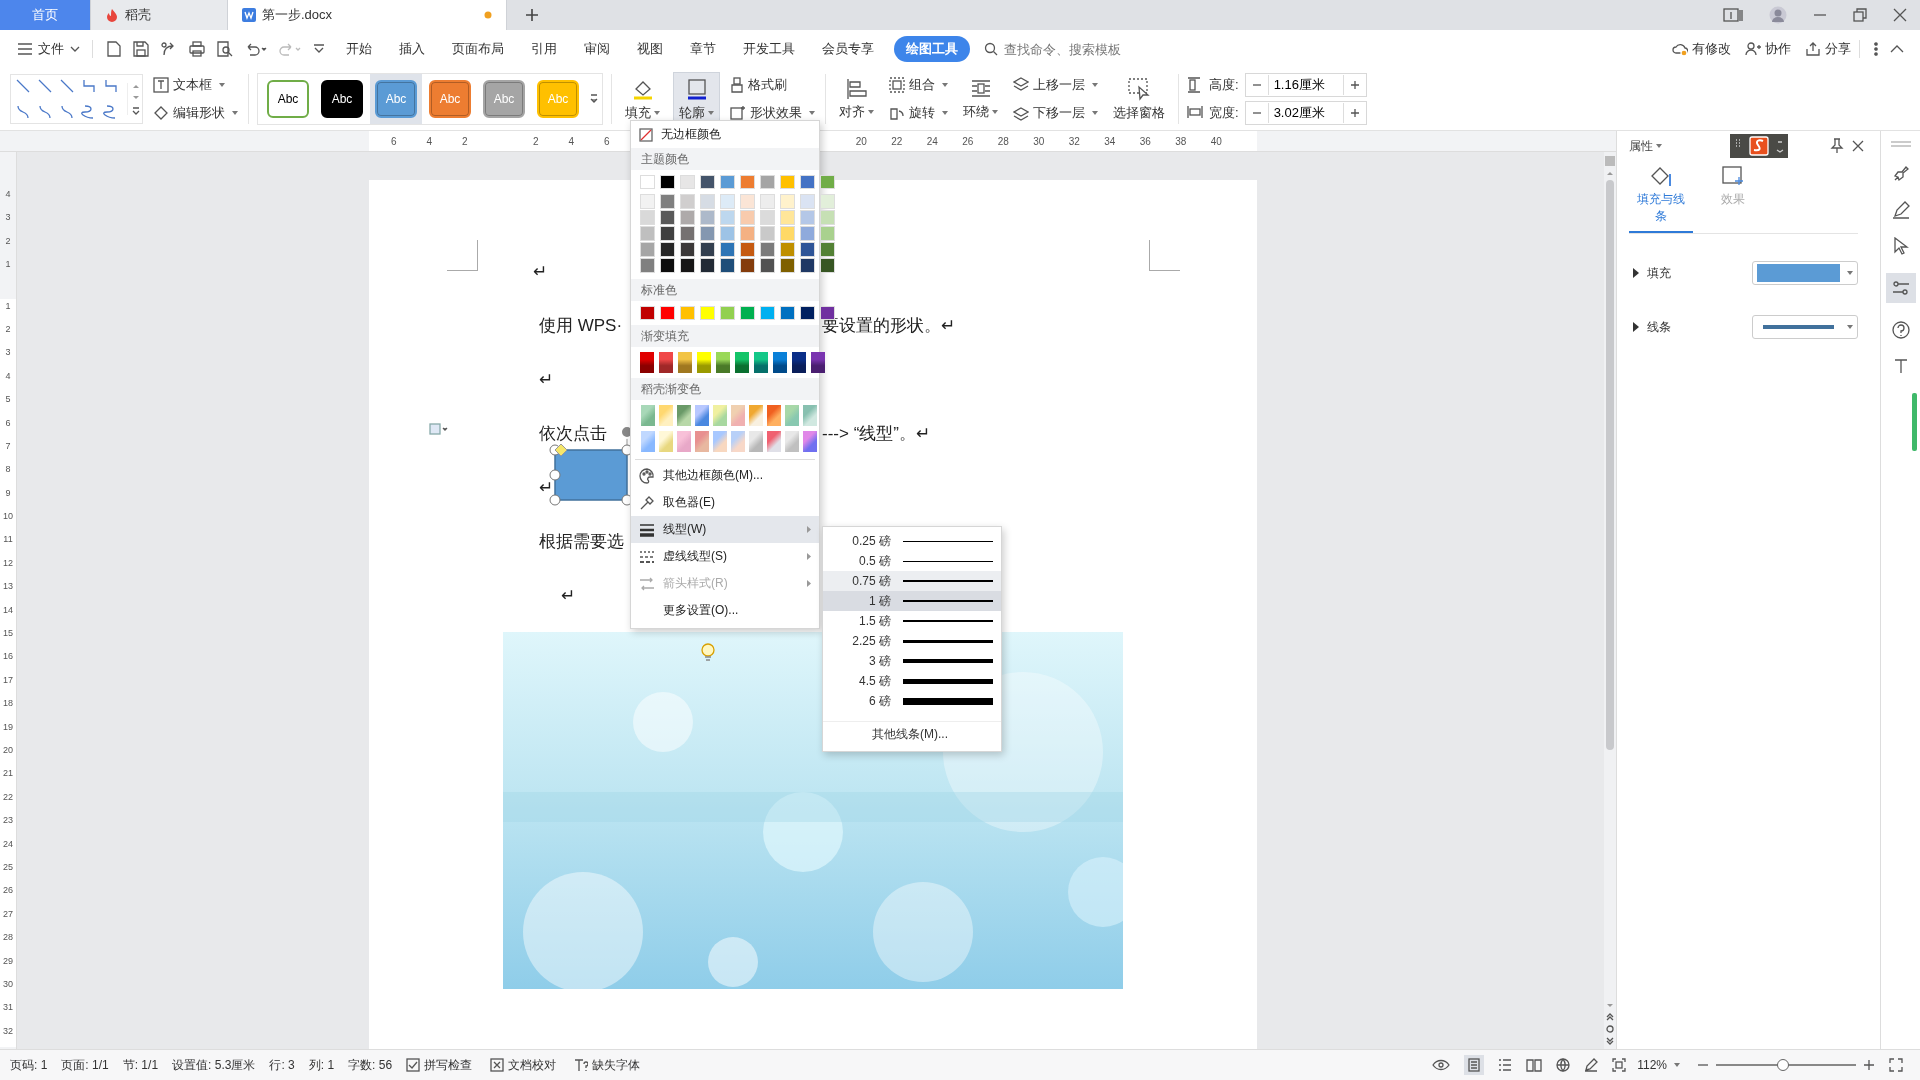  I want to click on status-text: 行: 3, so click(282, 1065).